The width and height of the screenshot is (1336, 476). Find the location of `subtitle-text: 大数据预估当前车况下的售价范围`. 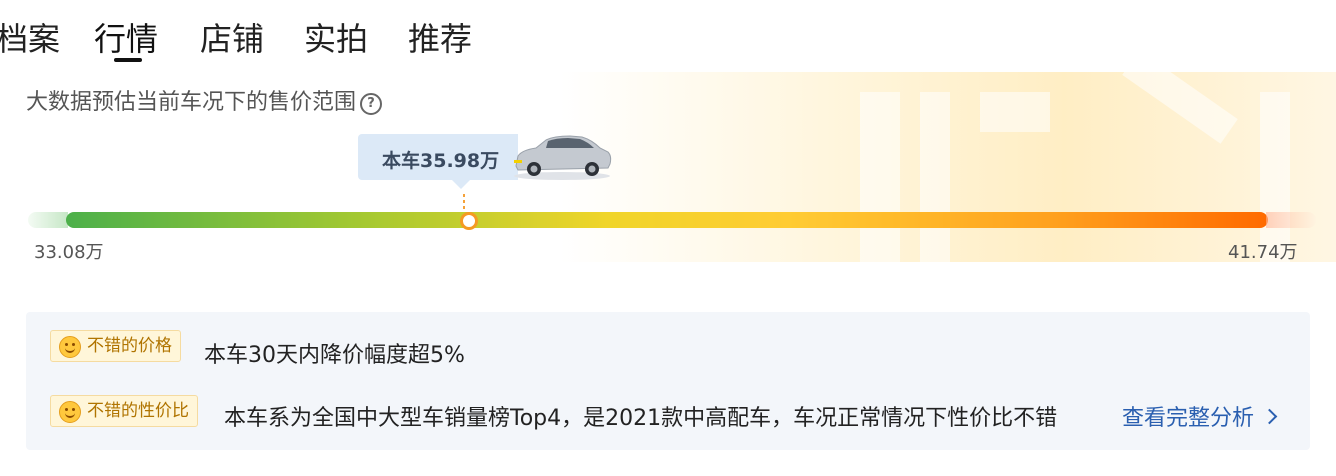

subtitle-text: 大数据预估当前车况下的售价范围 is located at coordinates (191, 102).